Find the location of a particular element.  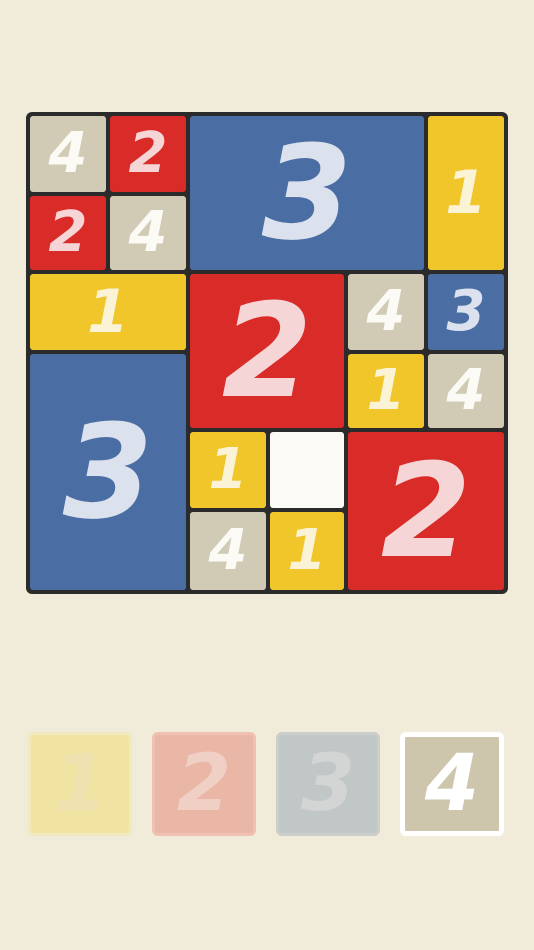

tile-r0c0: 4 is located at coordinates (68, 154).